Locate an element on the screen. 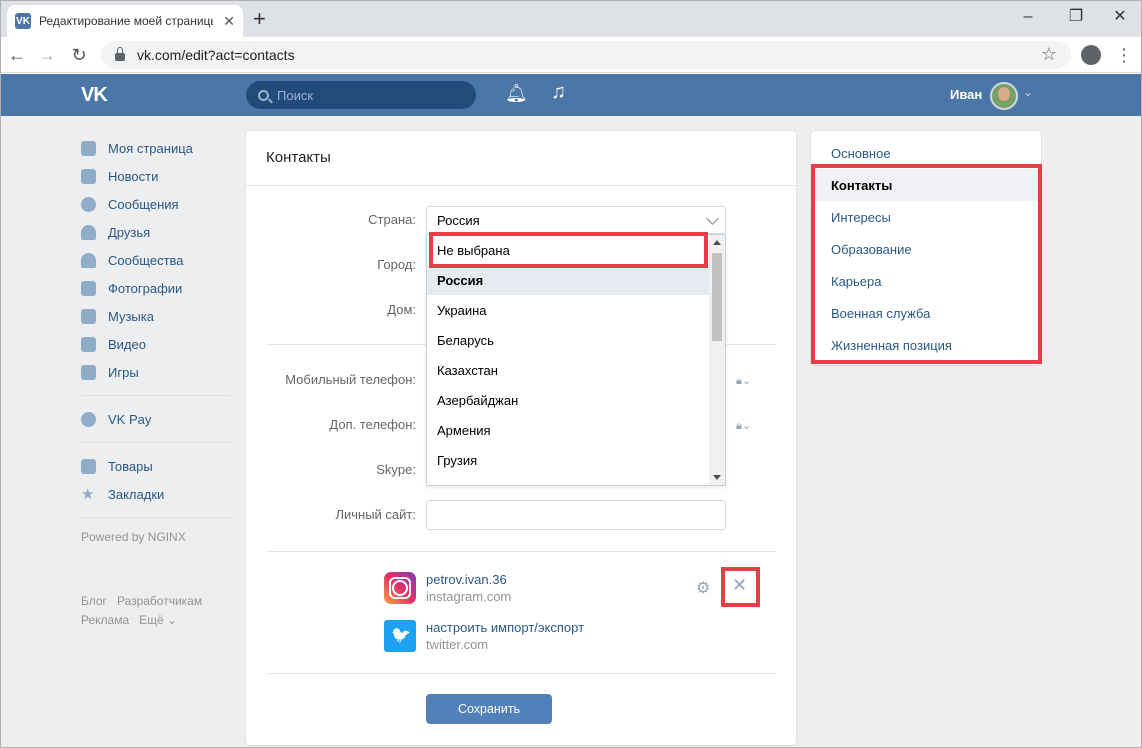 This screenshot has height=748, width=1142. close-icon: ✕ is located at coordinates (739, 585).